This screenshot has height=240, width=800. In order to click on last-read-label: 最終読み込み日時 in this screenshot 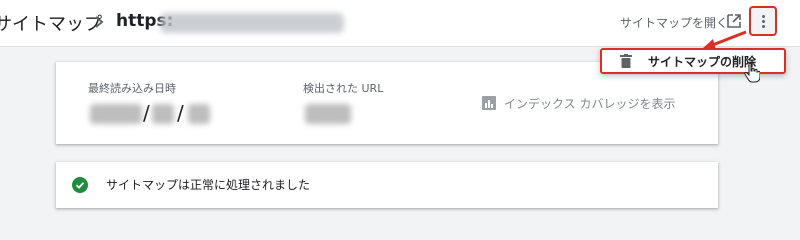, I will do `click(132, 88)`.